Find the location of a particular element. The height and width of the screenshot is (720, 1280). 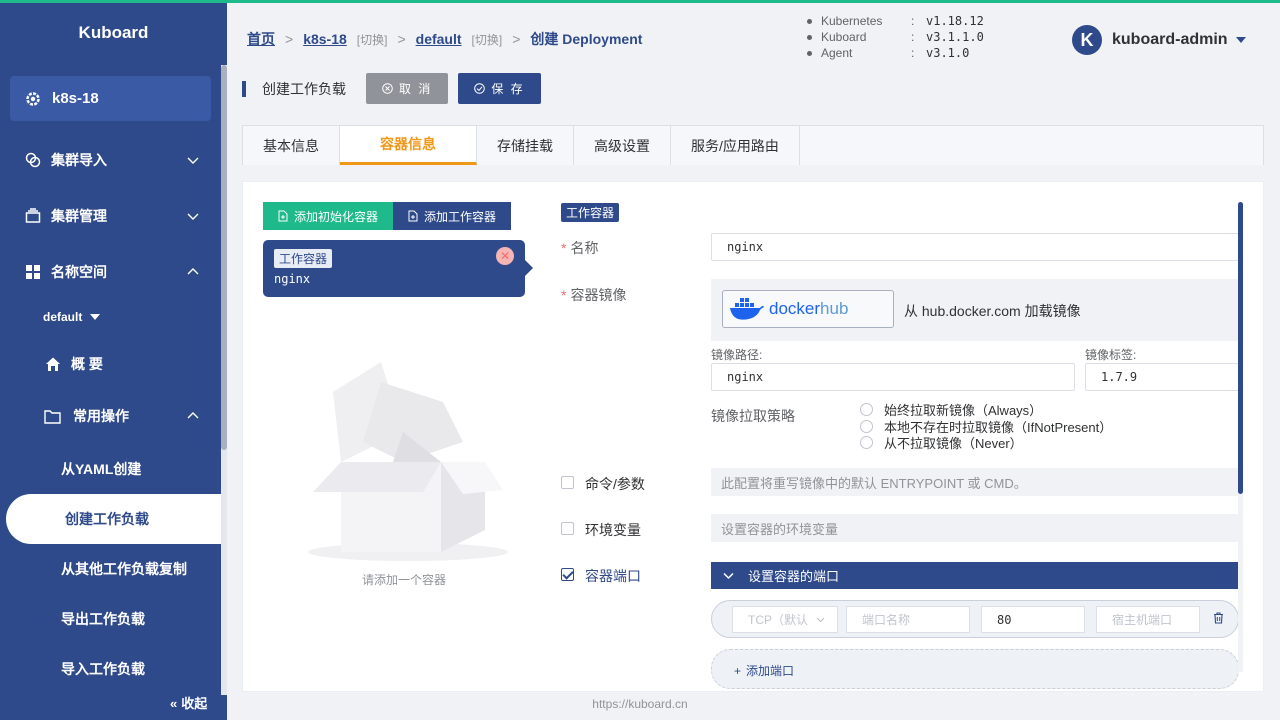

tab-basic-info: 基本信息 is located at coordinates (291, 145).